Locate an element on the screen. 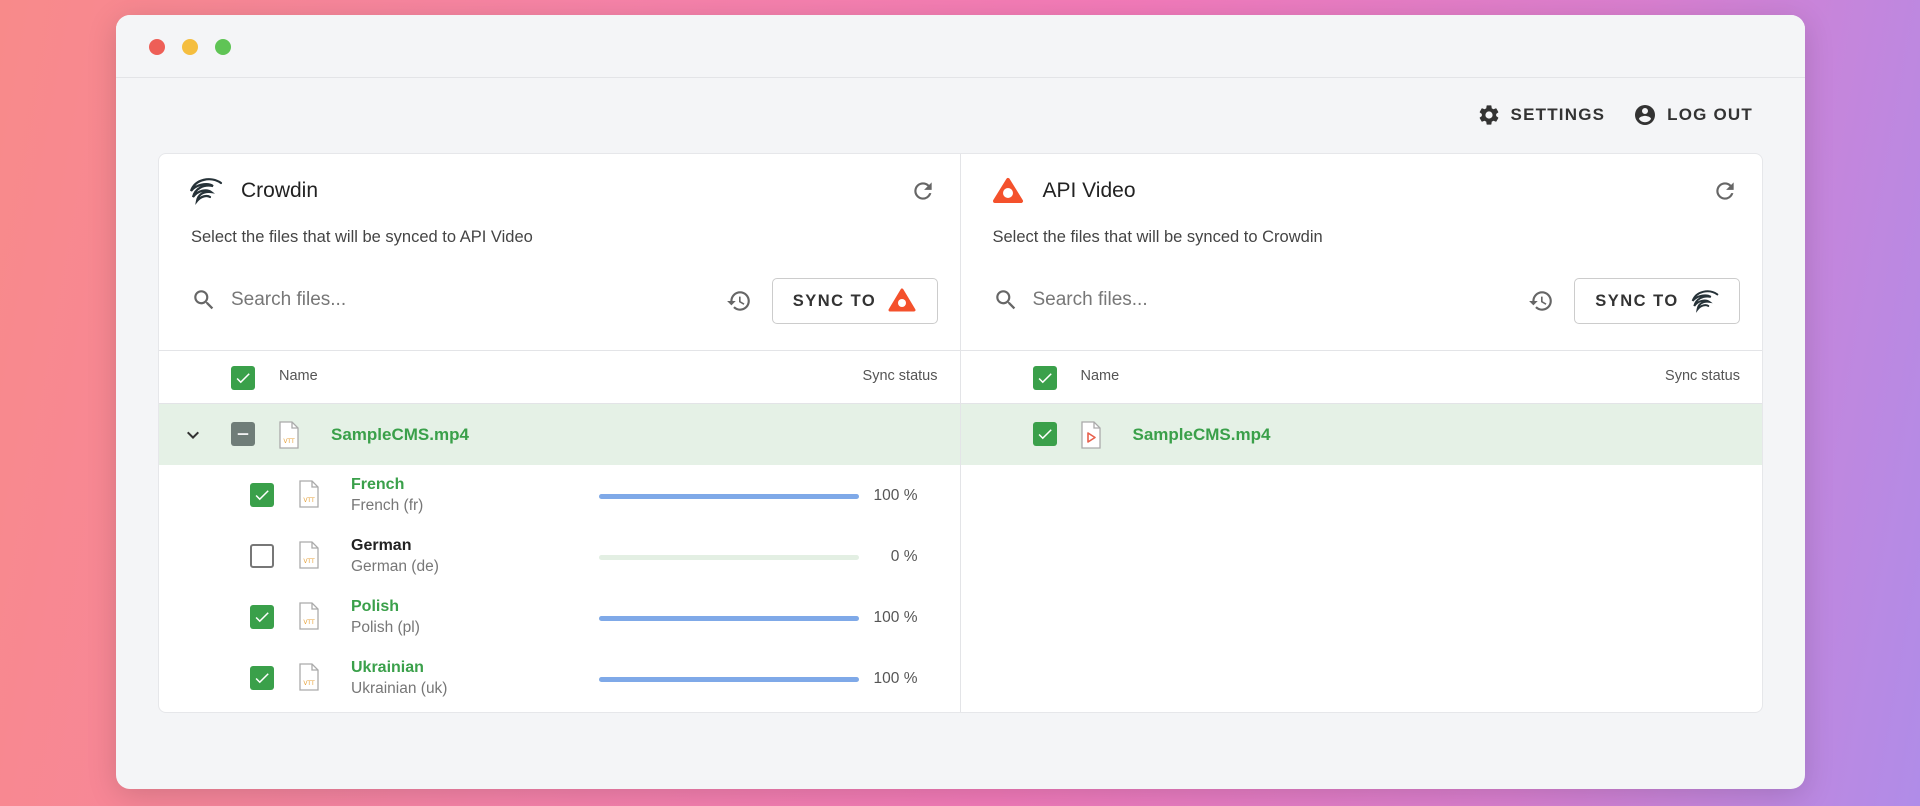 This screenshot has height=806, width=1920. apivideo-brand: API Video is located at coordinates (1063, 191).